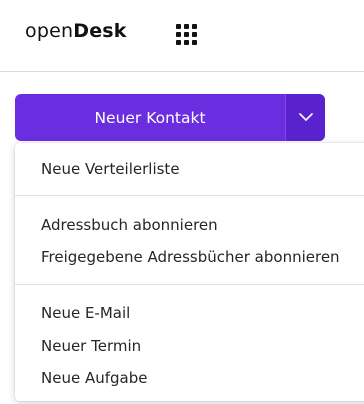  I want to click on new-contact-split-button: Neuer Kontakt, so click(170, 117).